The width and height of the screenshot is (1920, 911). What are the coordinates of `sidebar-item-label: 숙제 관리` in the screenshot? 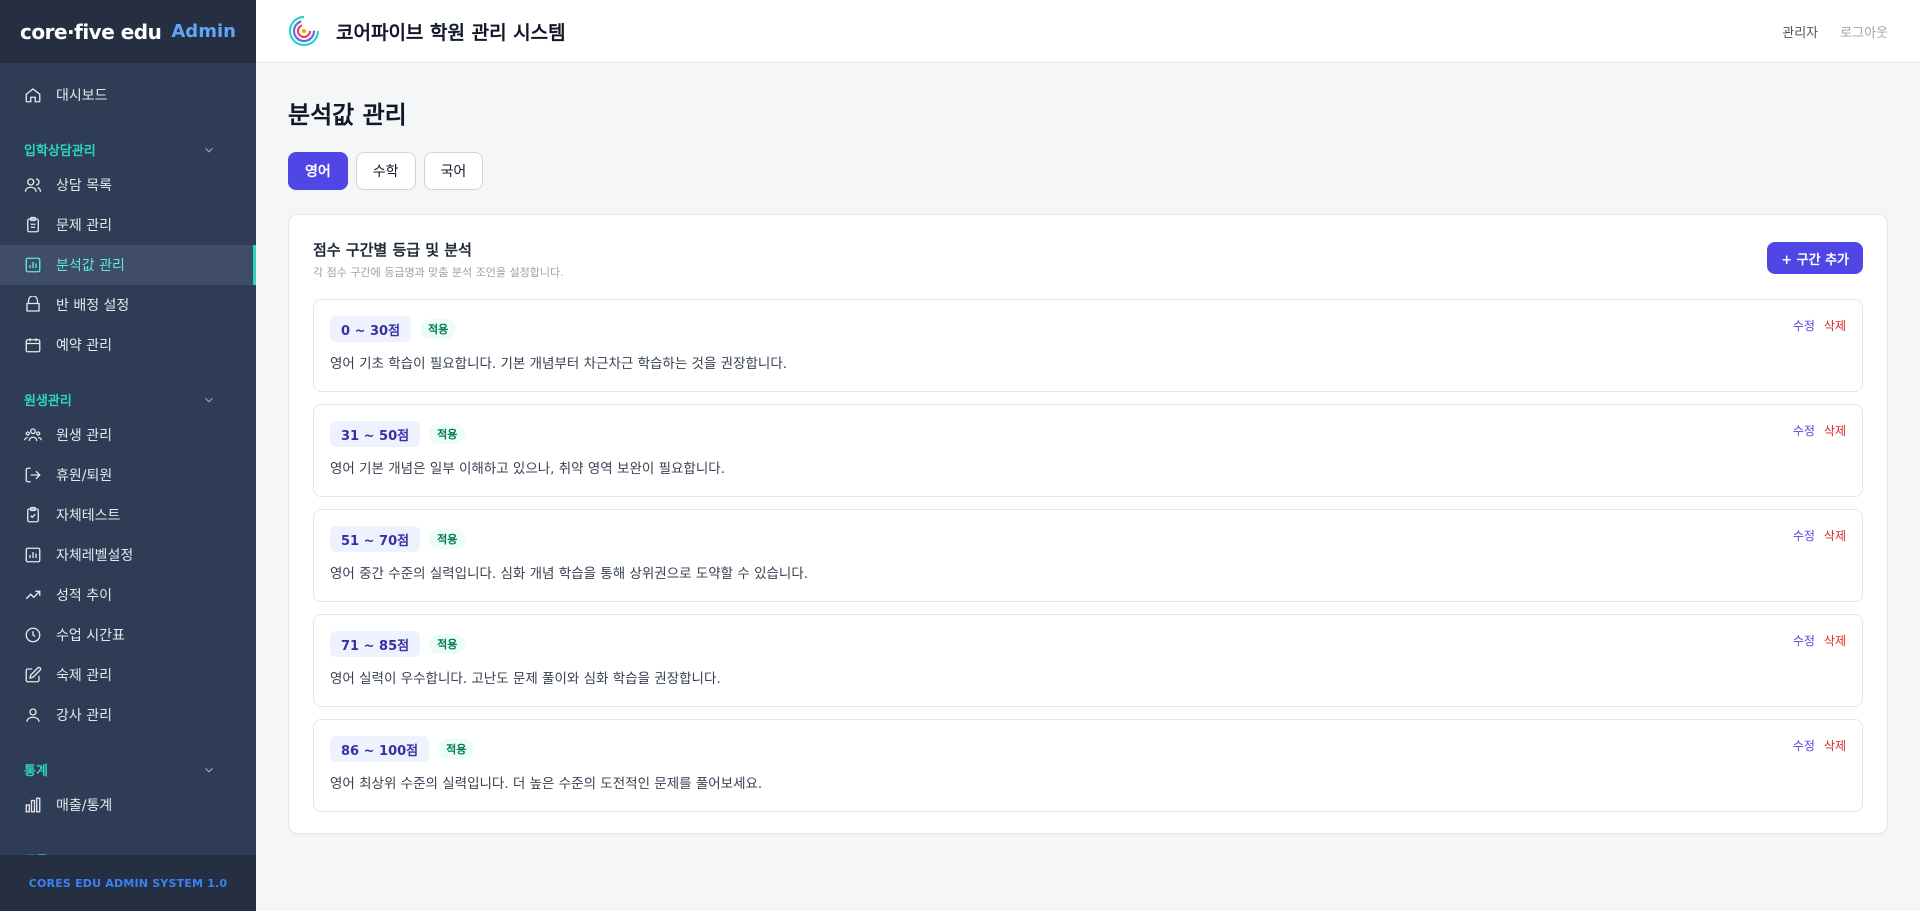 It's located at (84, 676).